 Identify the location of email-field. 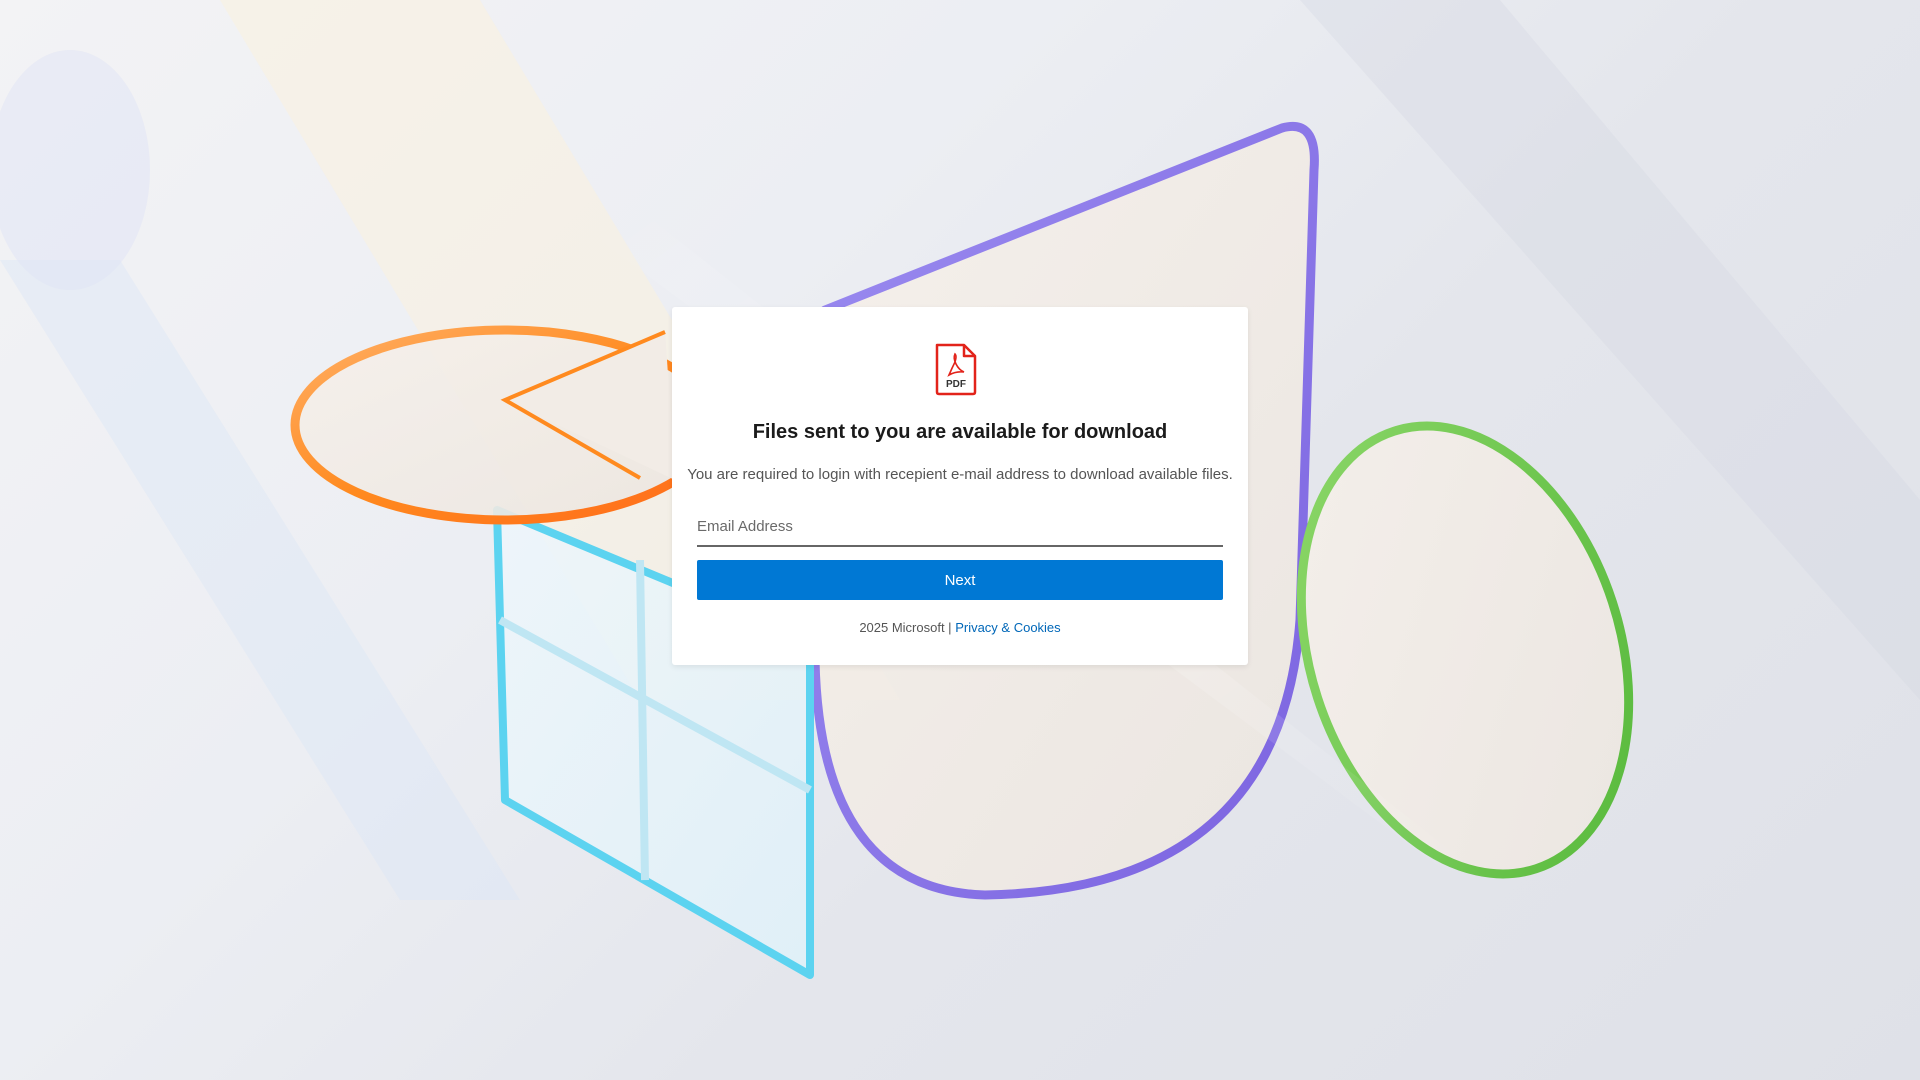
(960, 526).